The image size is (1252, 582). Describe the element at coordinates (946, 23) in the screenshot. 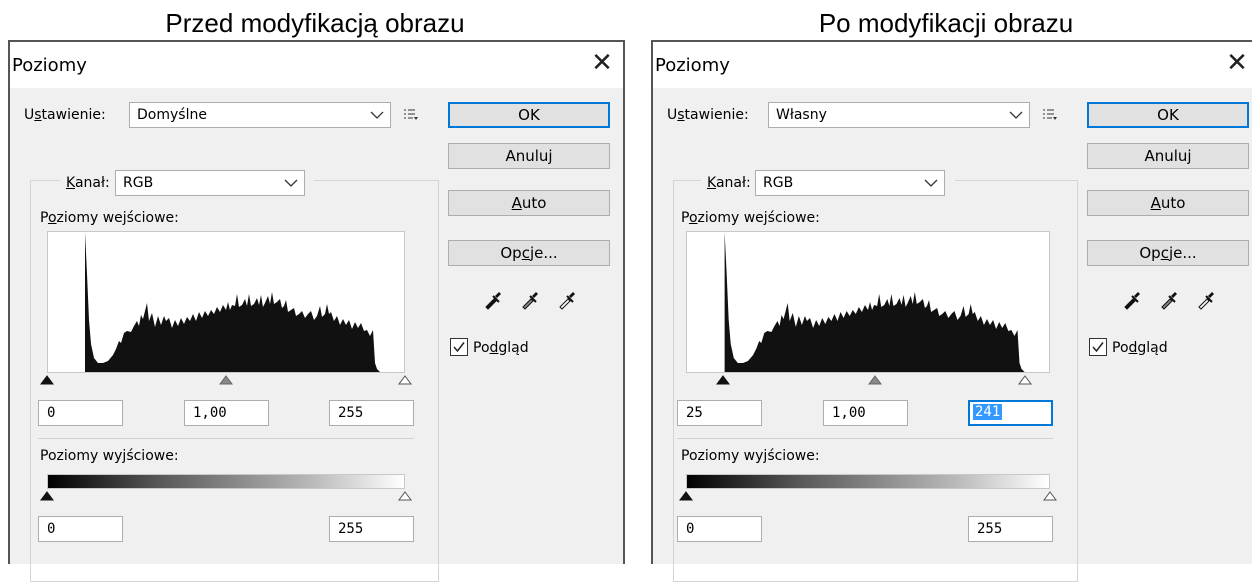

I see `caption-after: Po modyfikacji obrazu` at that location.